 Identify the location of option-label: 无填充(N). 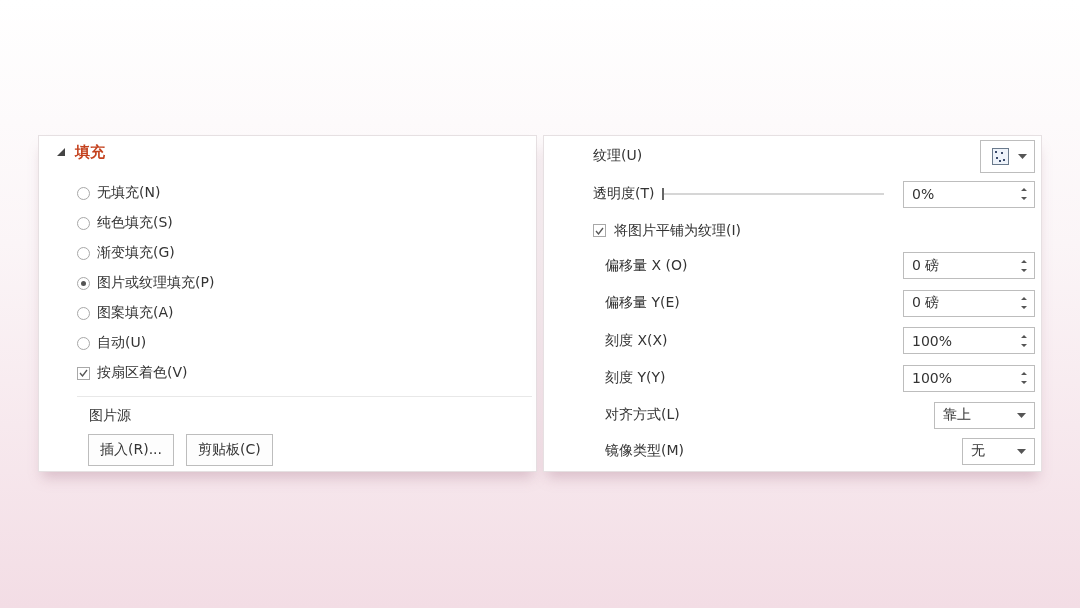
(129, 193).